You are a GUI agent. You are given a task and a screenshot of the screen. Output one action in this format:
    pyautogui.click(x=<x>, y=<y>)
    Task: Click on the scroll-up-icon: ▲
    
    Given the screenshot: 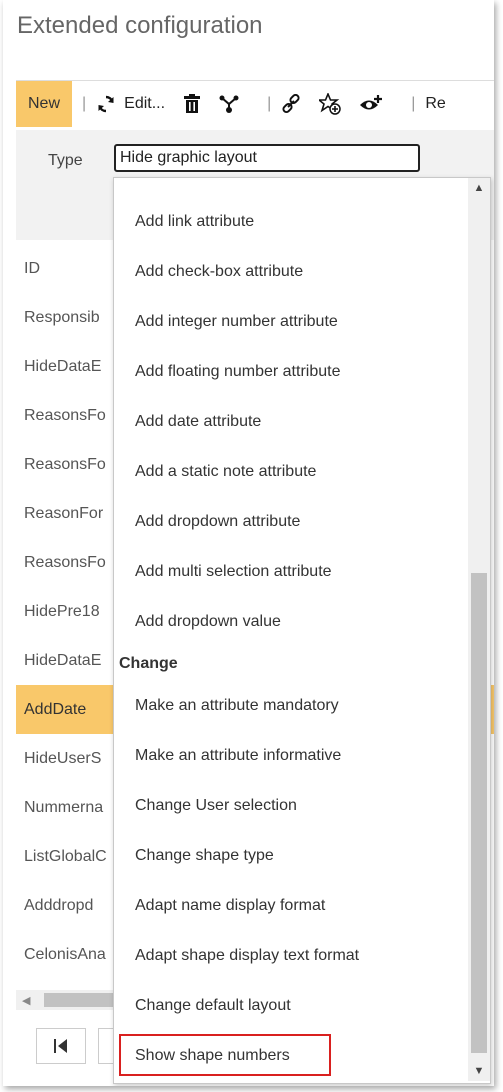 What is the action you would take?
    pyautogui.click(x=479, y=188)
    